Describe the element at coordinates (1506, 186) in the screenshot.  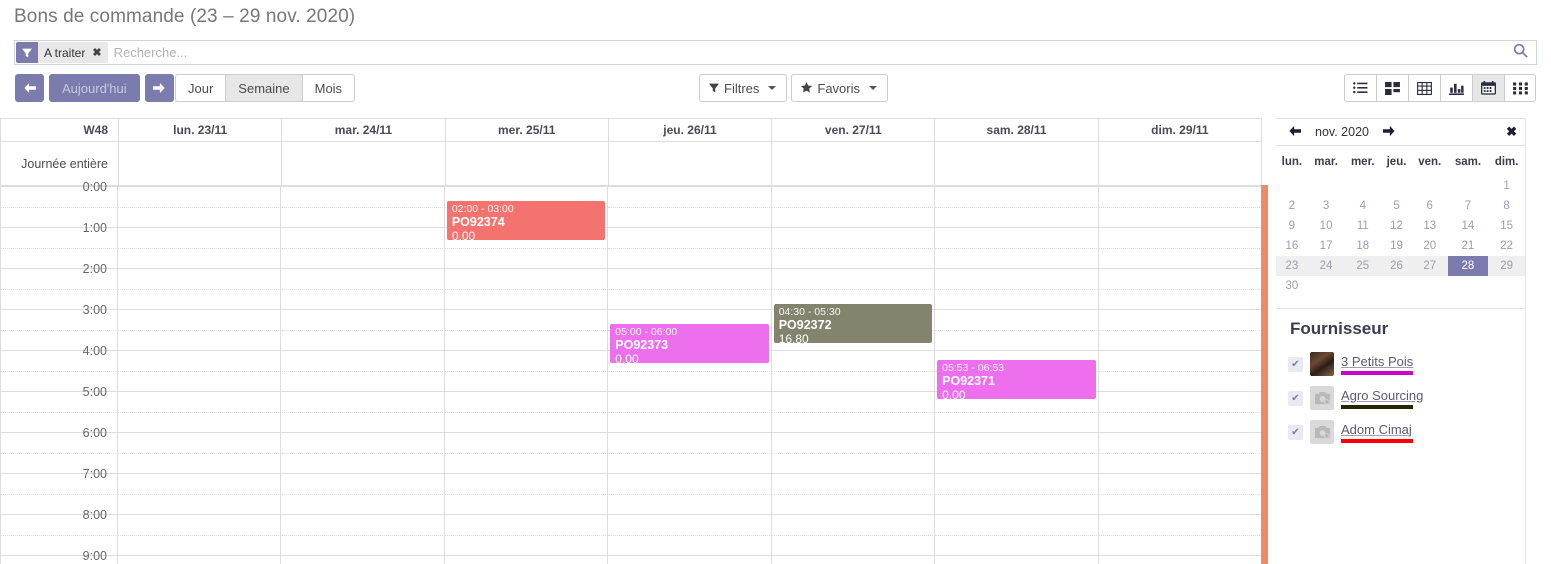
I see `mini-day-1: 1` at that location.